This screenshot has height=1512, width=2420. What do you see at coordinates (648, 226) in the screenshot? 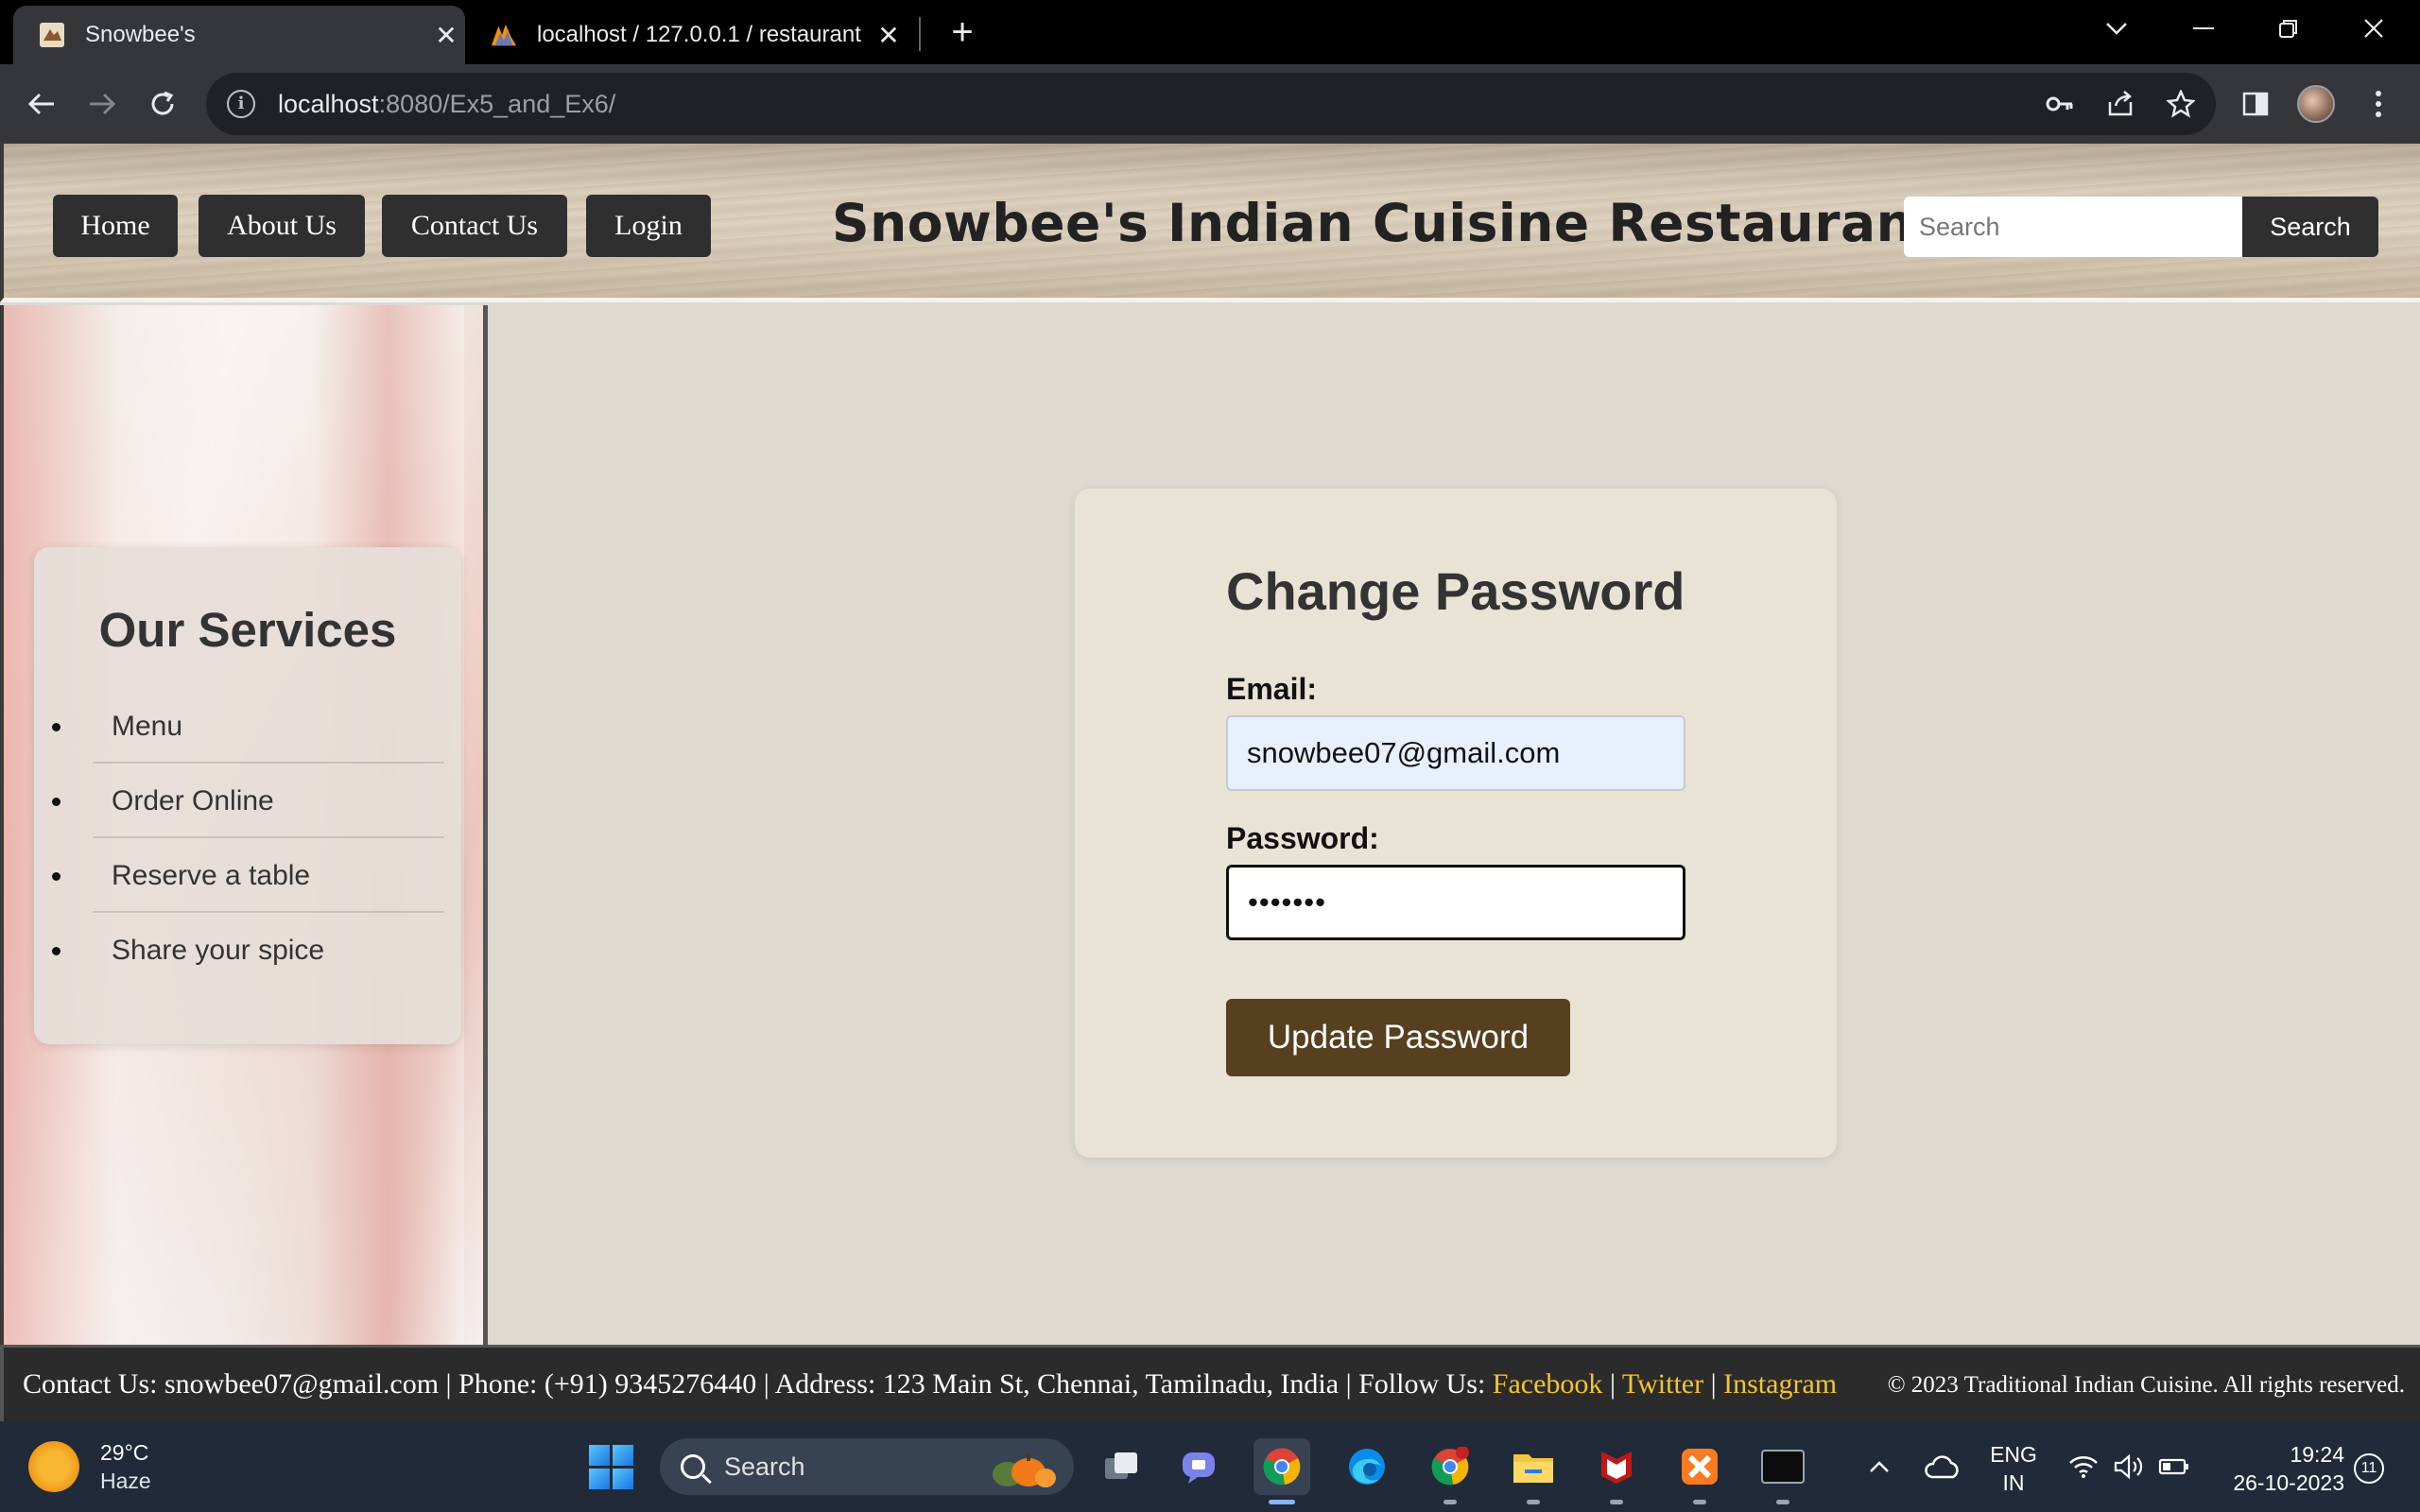
I see `nav-login-button: Login` at bounding box center [648, 226].